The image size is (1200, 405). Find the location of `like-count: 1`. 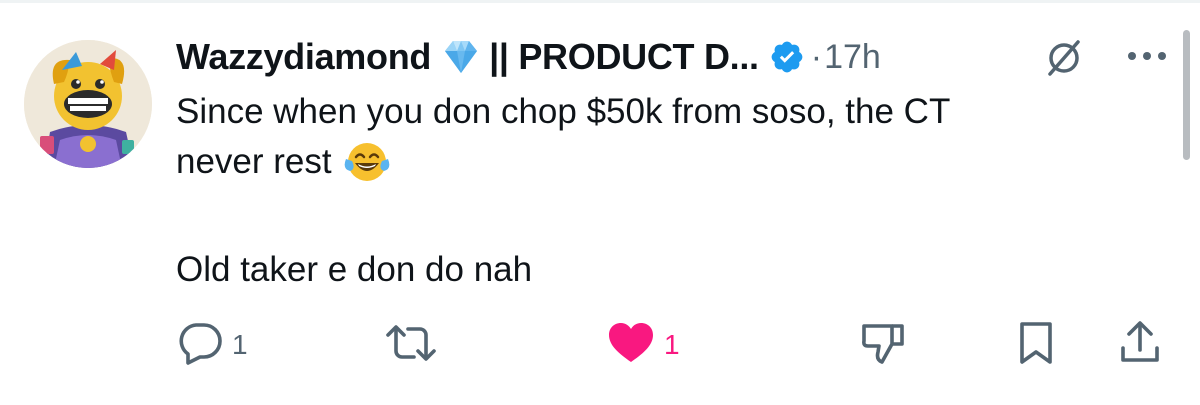

like-count: 1 is located at coordinates (672, 344).